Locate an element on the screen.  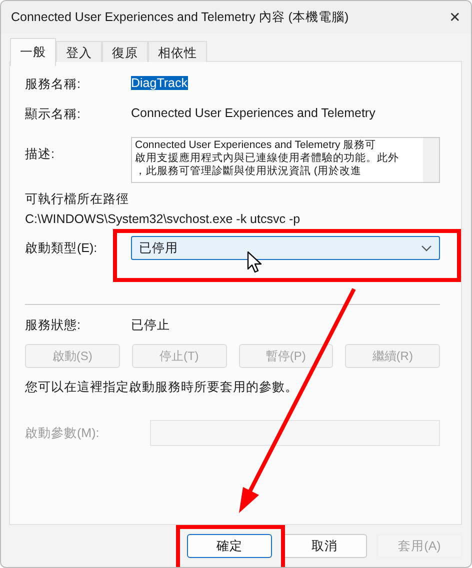
field-label: 啟動參數(M): is located at coordinates (62, 433).